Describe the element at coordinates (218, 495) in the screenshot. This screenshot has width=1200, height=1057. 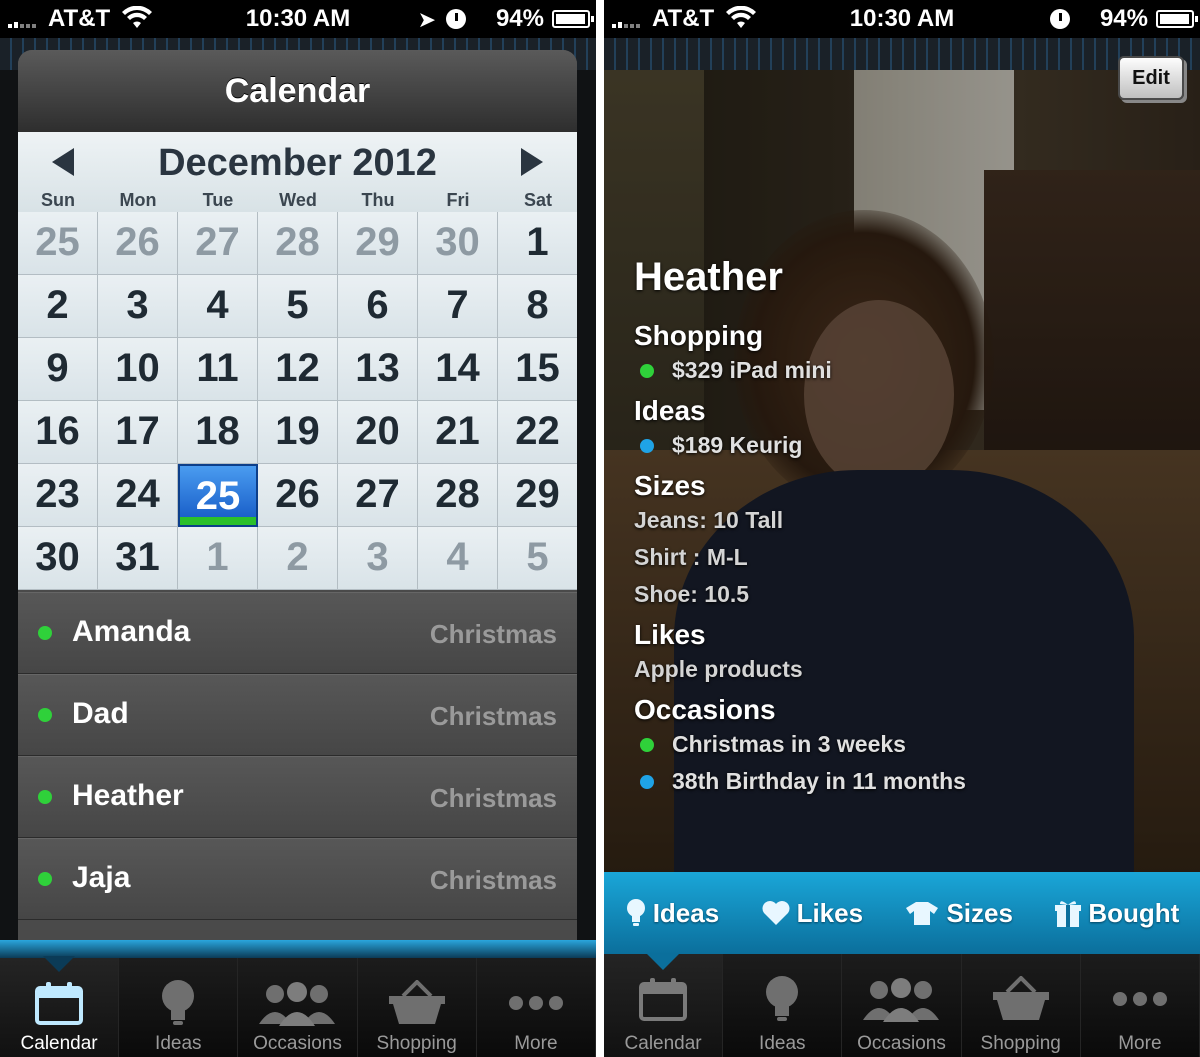
I see `calendar-day-today: 25` at that location.